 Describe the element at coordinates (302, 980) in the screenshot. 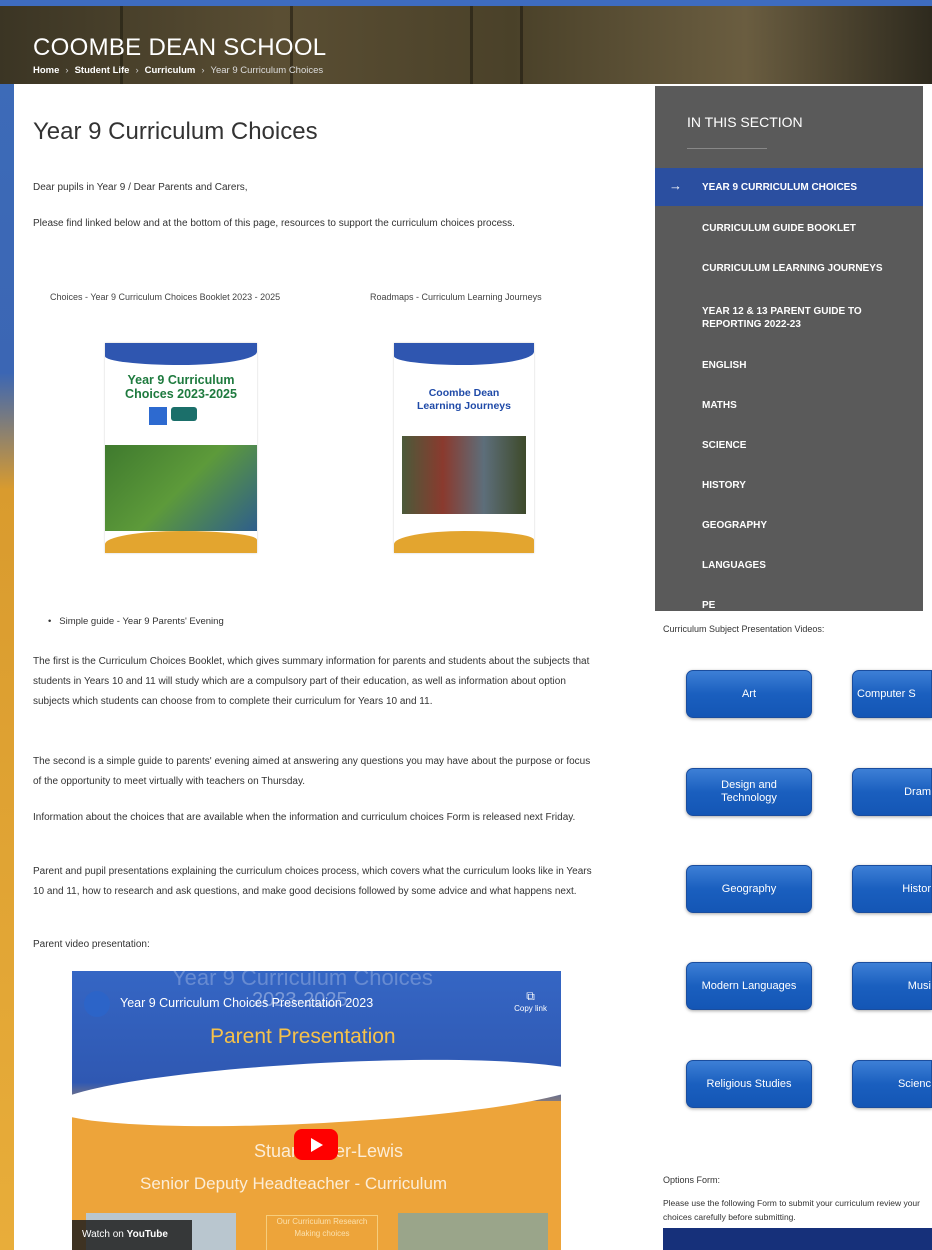

I see `video-faint-title: Year 9 Curriculum Choices` at that location.